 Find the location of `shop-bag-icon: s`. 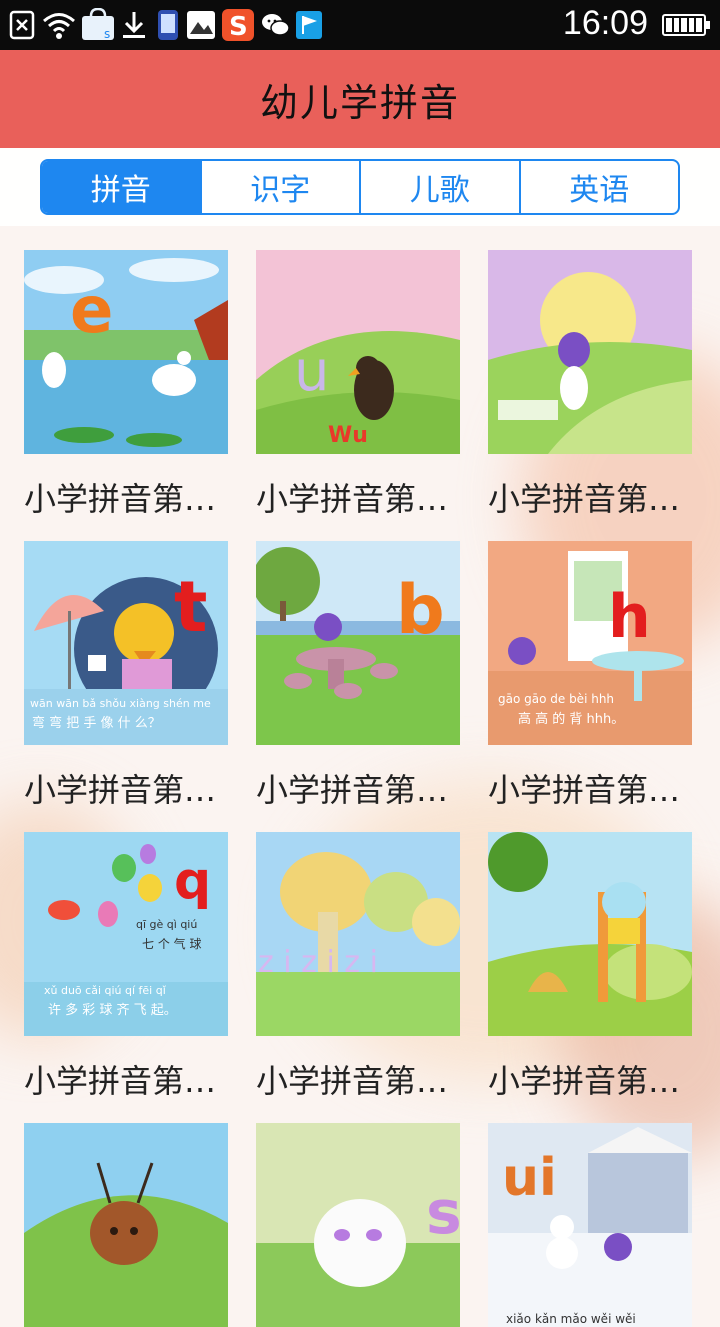

shop-bag-icon: s is located at coordinates (98, 24).